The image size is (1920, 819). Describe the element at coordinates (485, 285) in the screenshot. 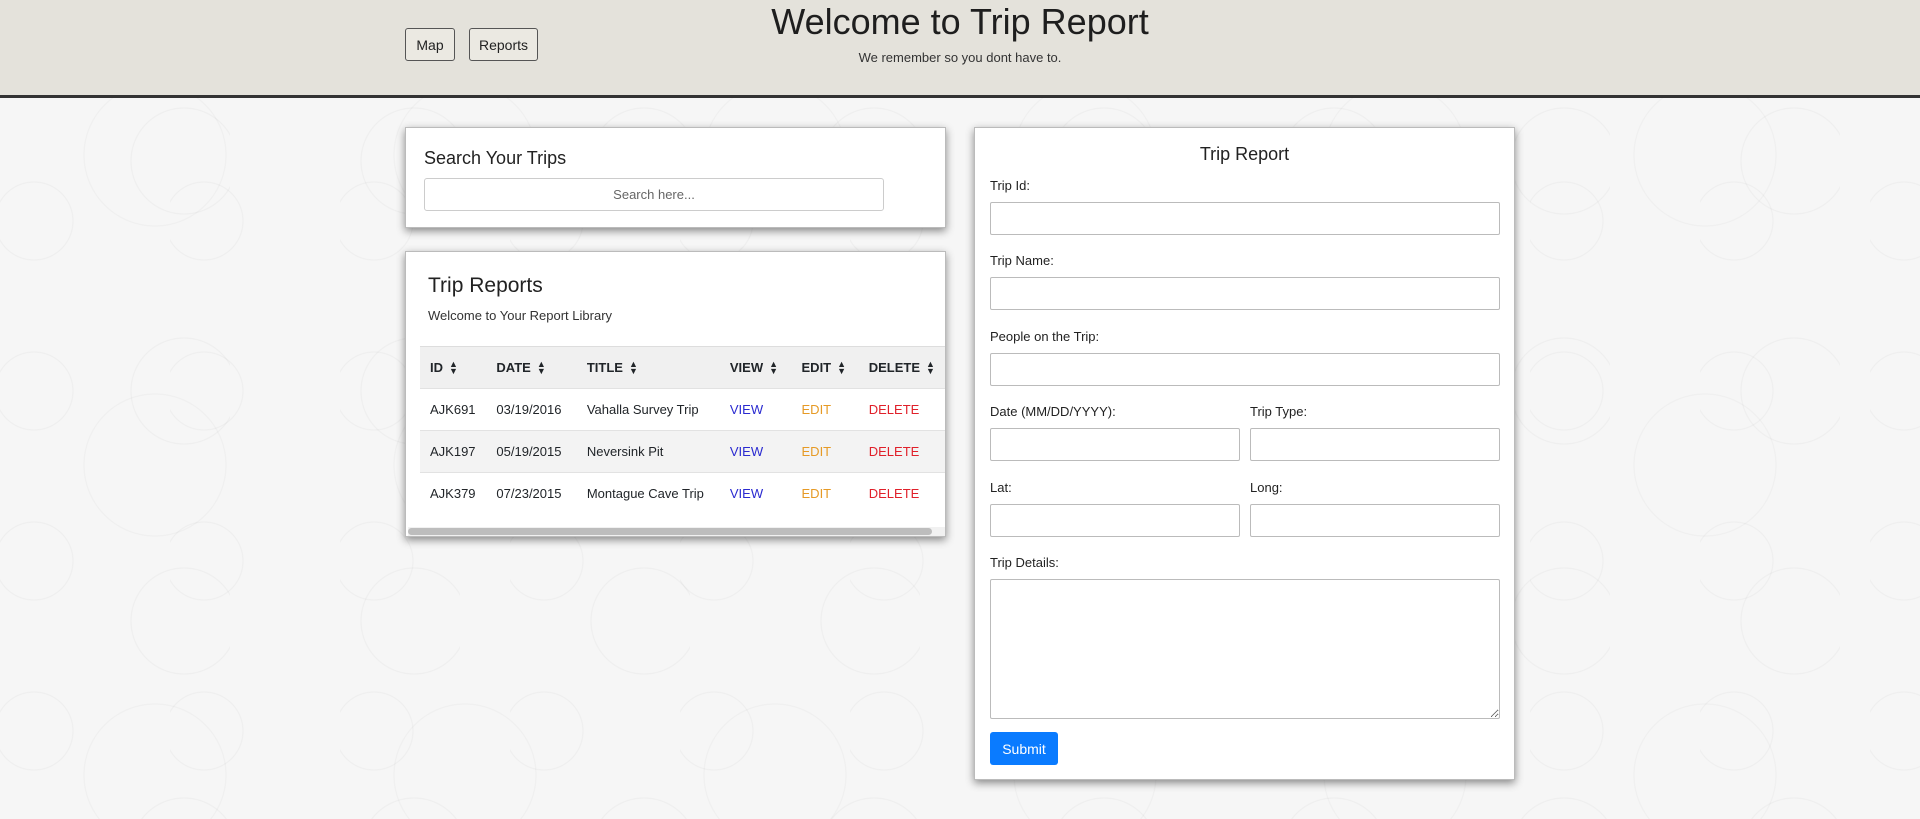

I see `reports-title: Trip Reports` at that location.